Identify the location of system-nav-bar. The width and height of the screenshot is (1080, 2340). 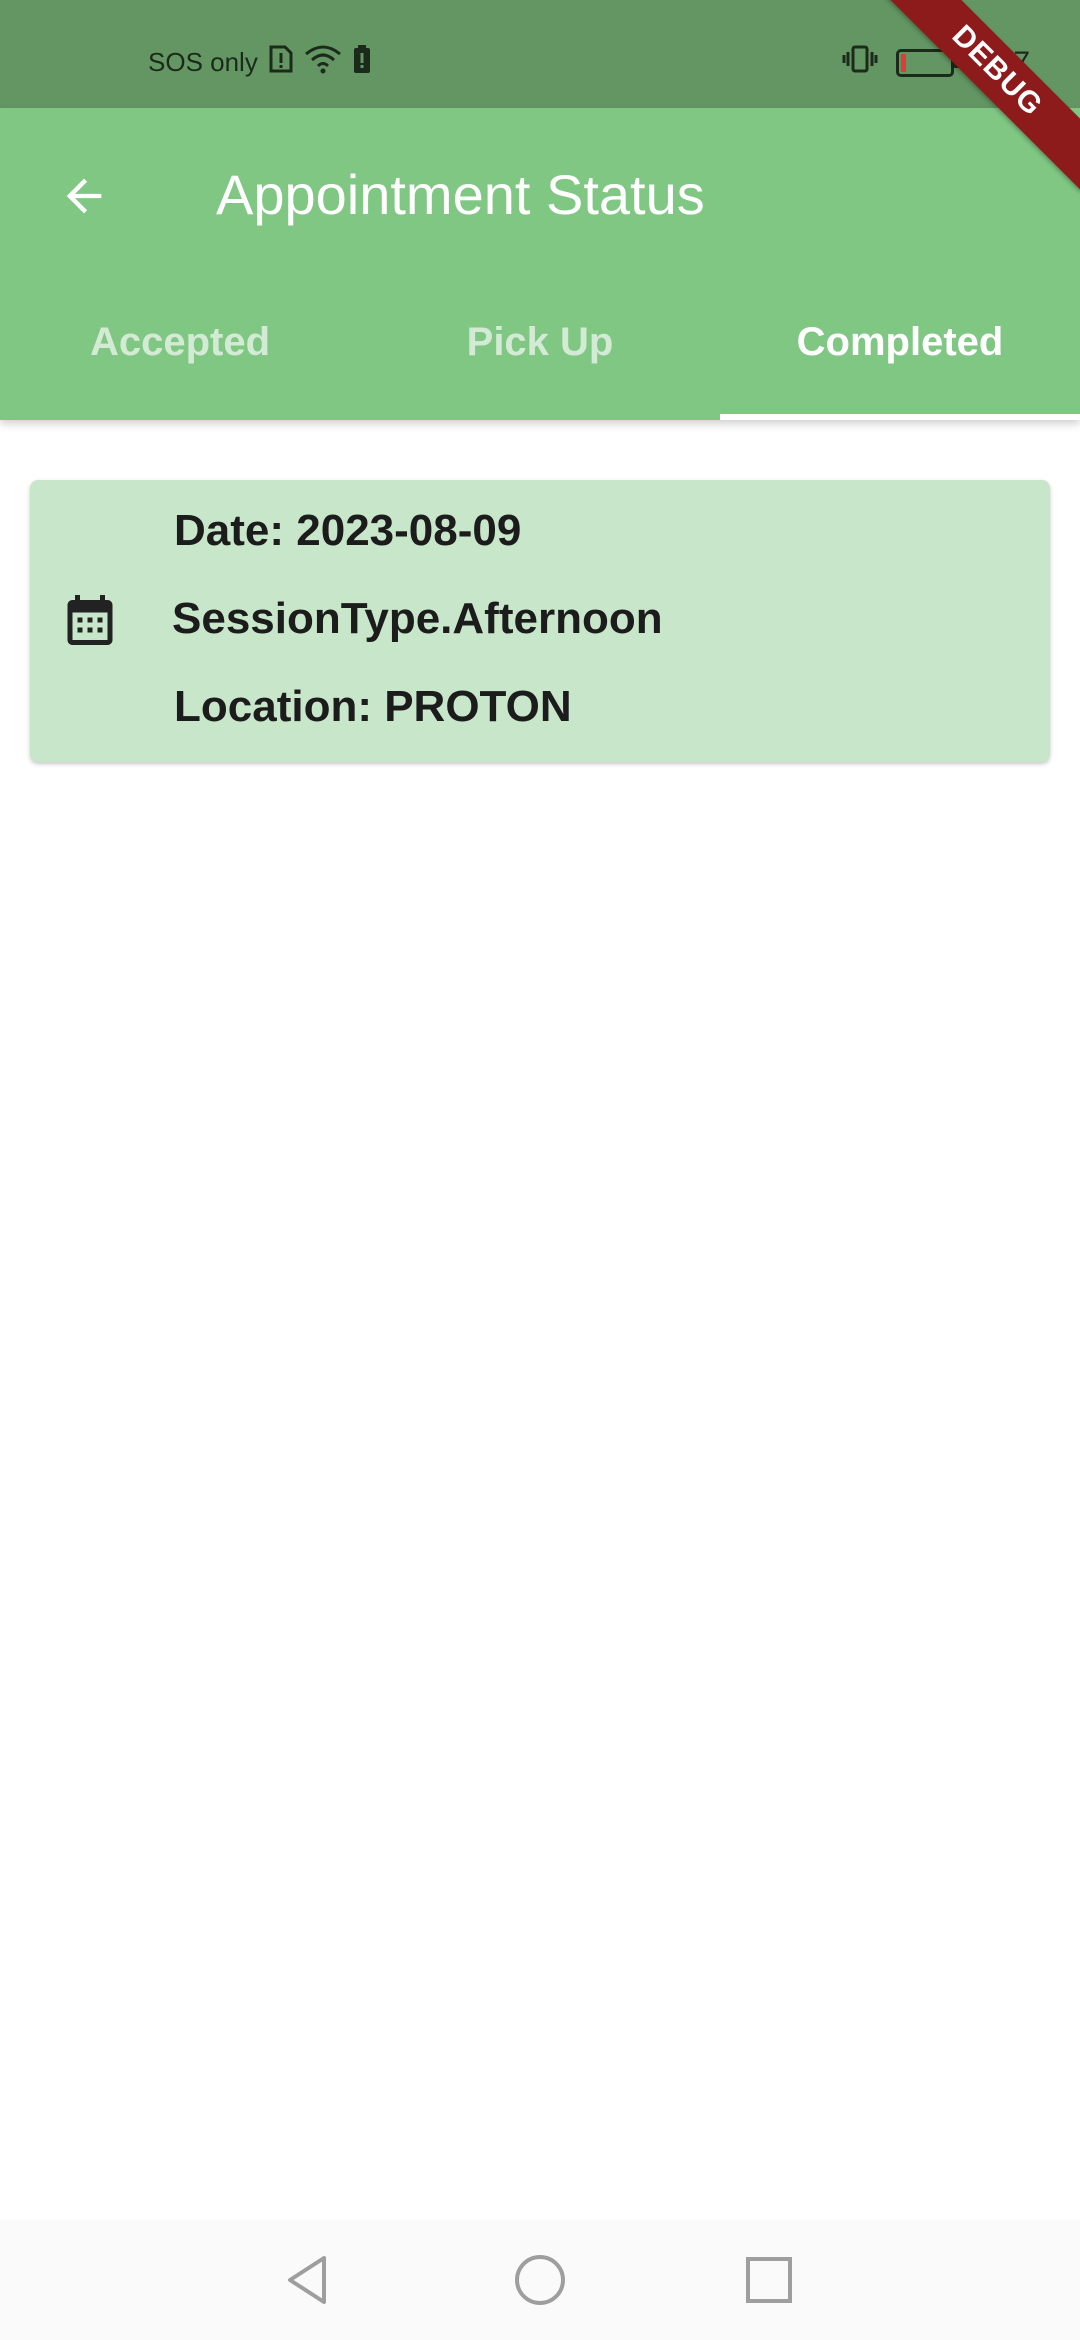
(540, 2280).